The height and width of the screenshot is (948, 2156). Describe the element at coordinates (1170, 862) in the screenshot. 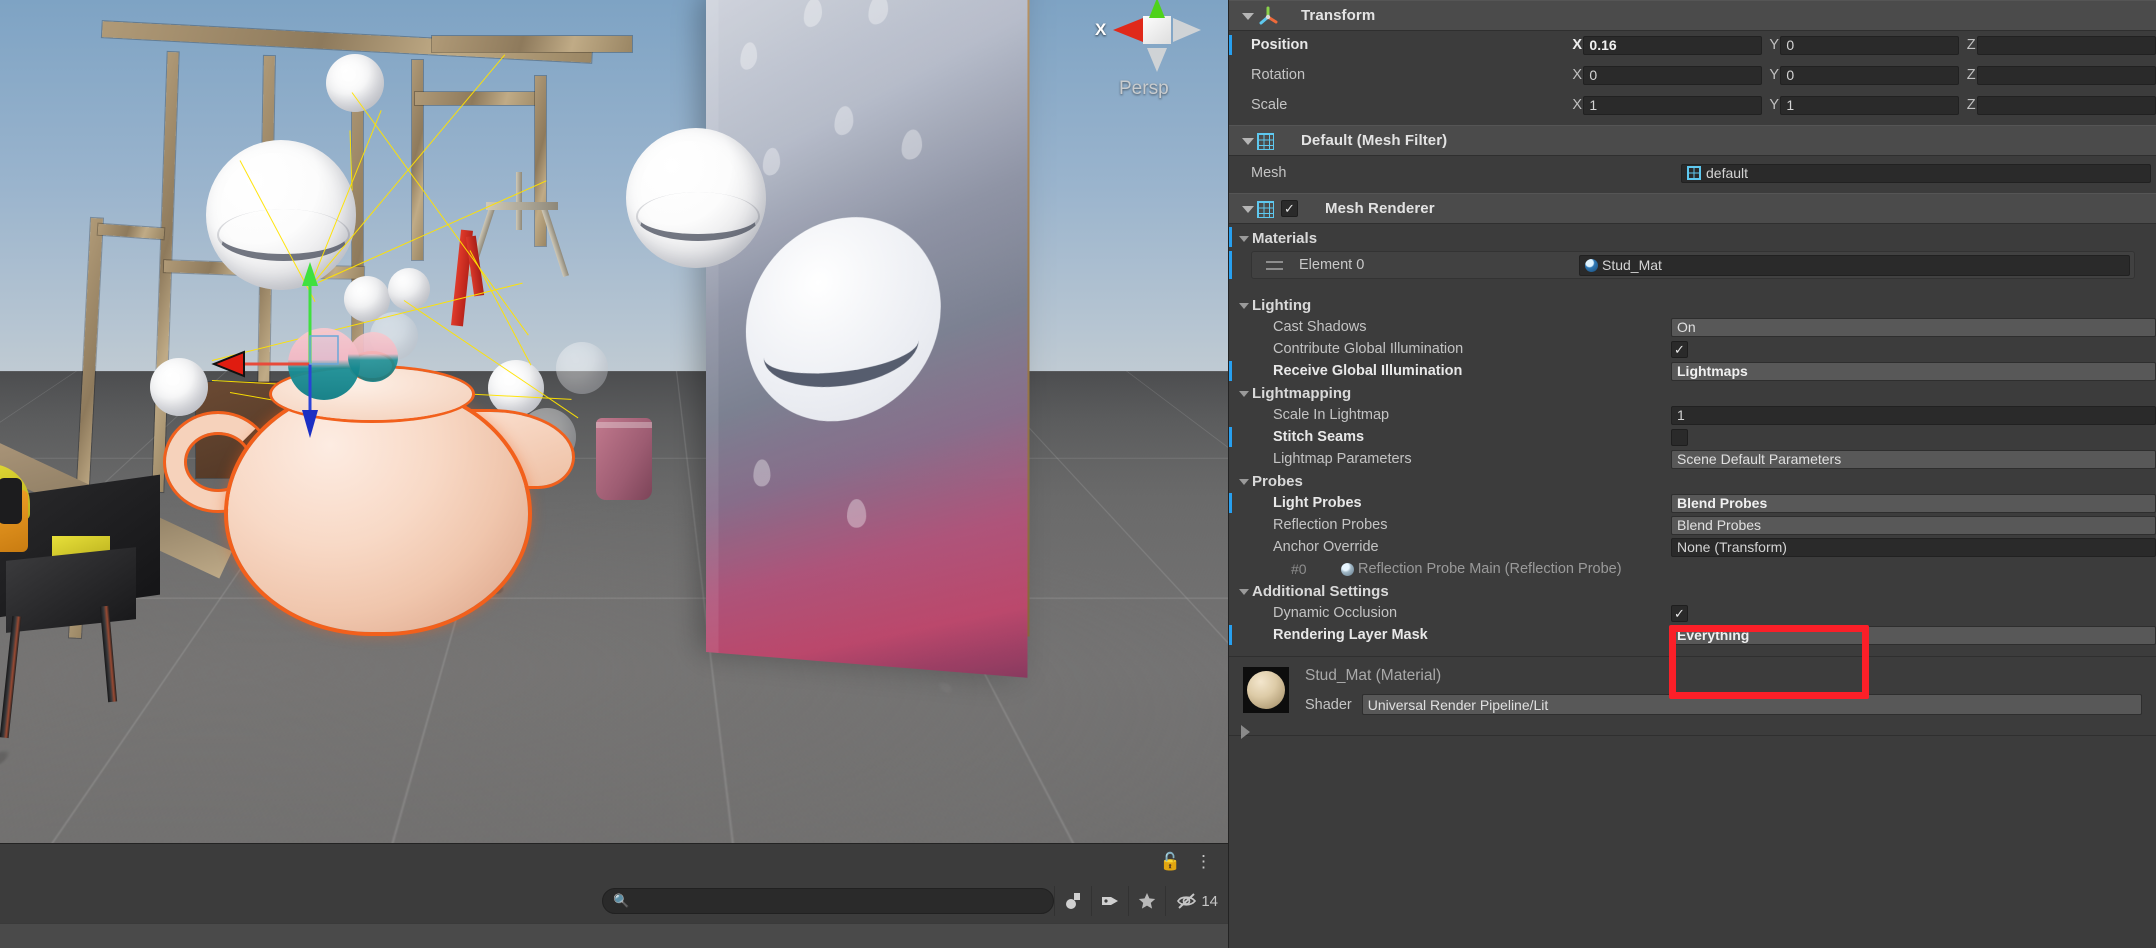

I see `lock-open-icon: 🔓` at that location.